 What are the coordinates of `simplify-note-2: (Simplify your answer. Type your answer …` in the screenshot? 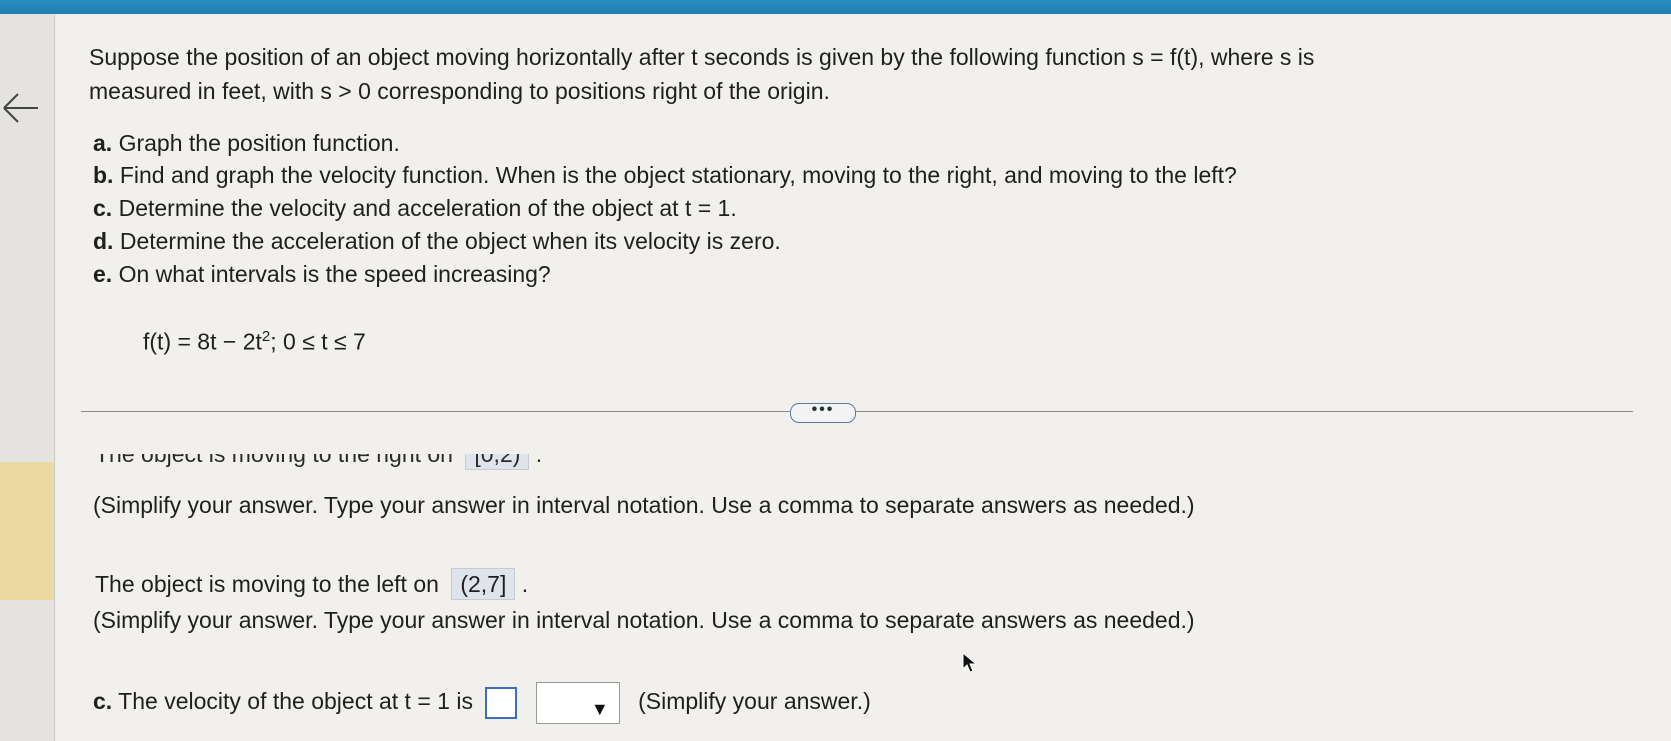 It's located at (644, 620).